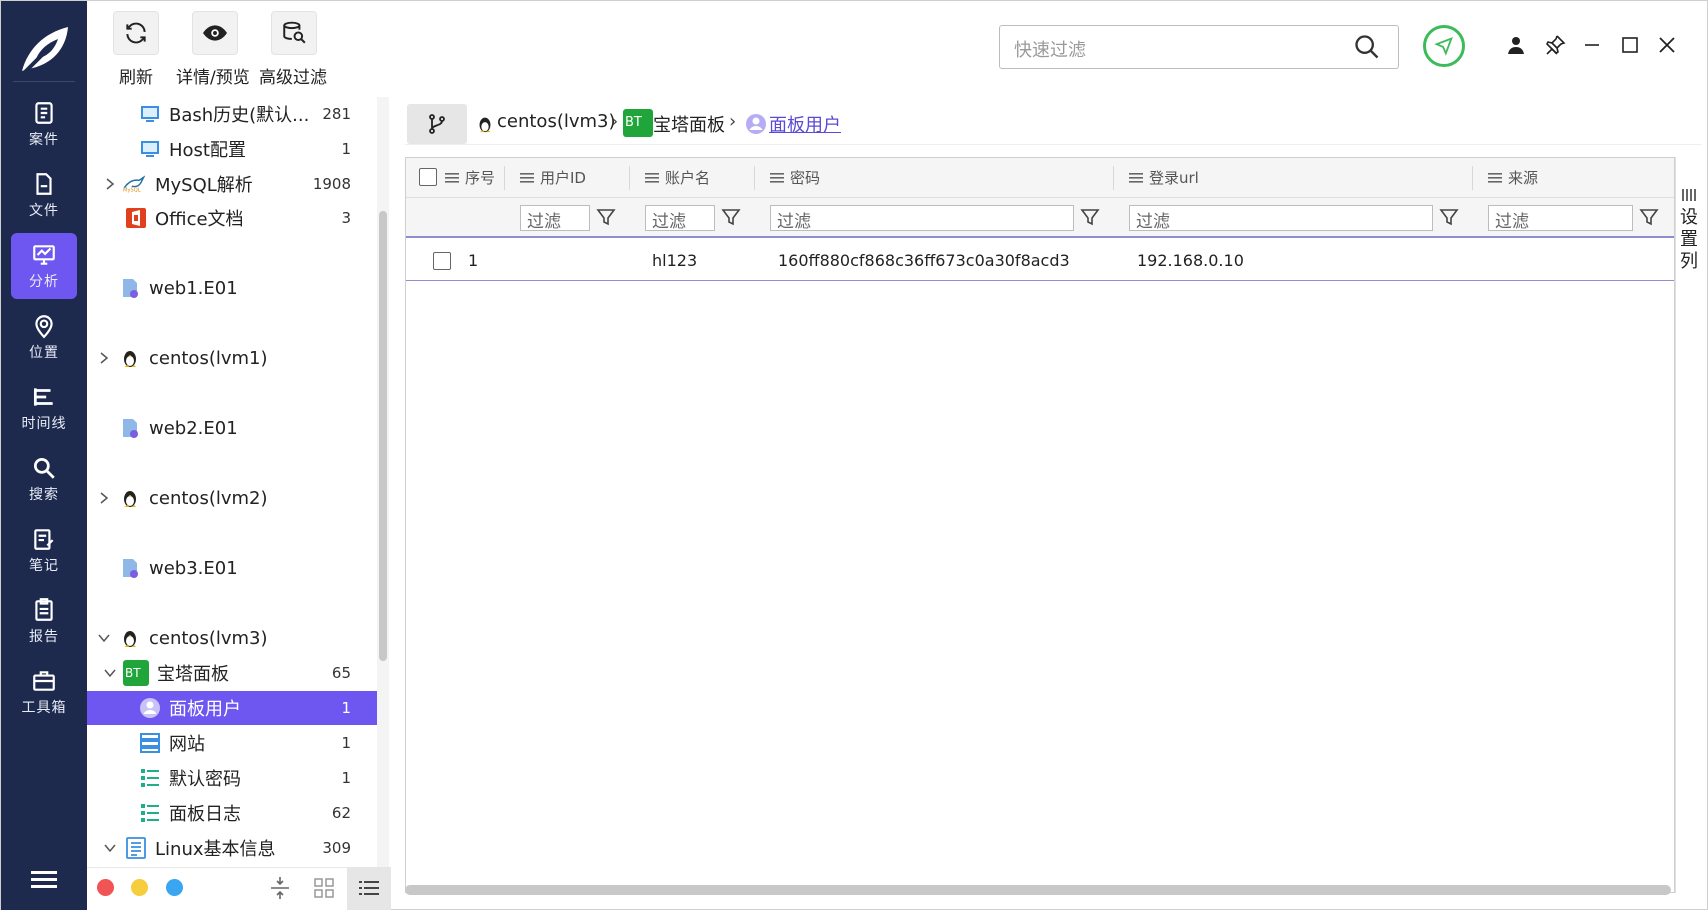 This screenshot has height=910, width=1708. What do you see at coordinates (105, 887) in the screenshot?
I see `red-tag-dot` at bounding box center [105, 887].